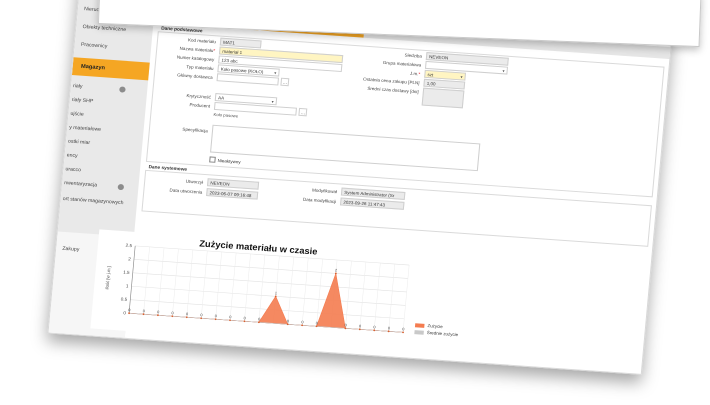 This screenshot has height=405, width=710. I want to click on y-tick-label: 1, so click(127, 285).